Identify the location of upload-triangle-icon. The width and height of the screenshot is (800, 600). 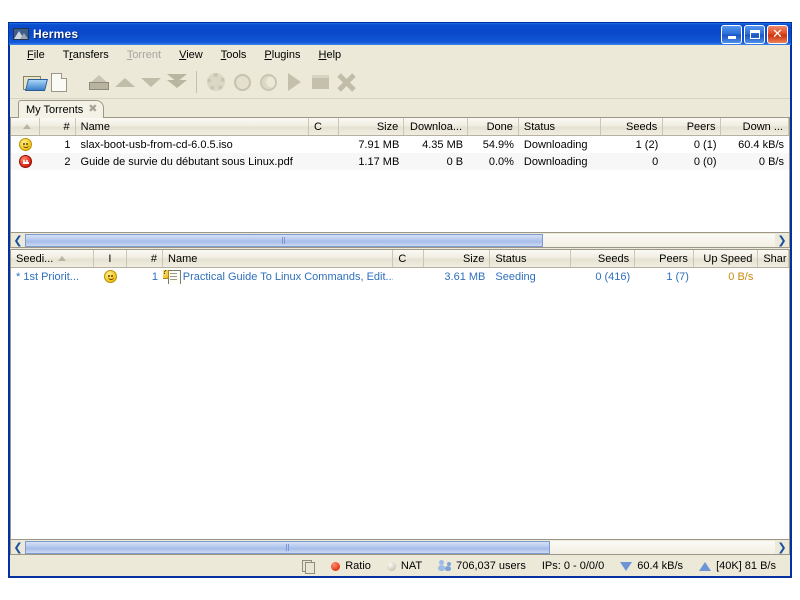
(705, 566).